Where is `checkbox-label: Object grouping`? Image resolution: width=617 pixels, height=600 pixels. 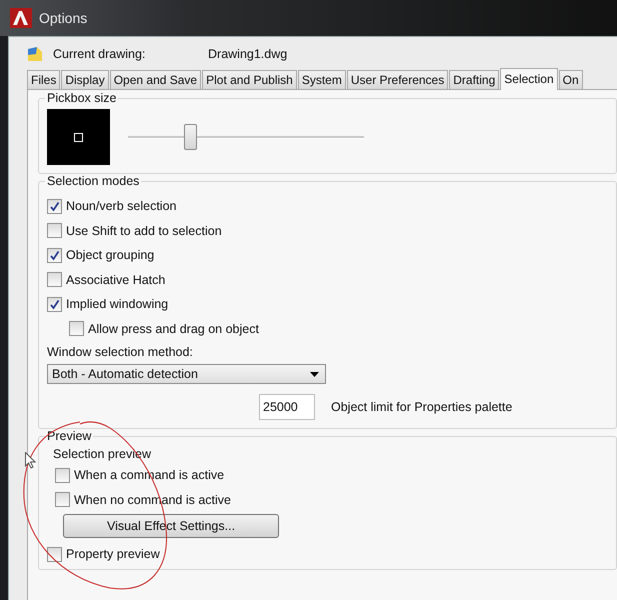
checkbox-label: Object grouping is located at coordinates (110, 255).